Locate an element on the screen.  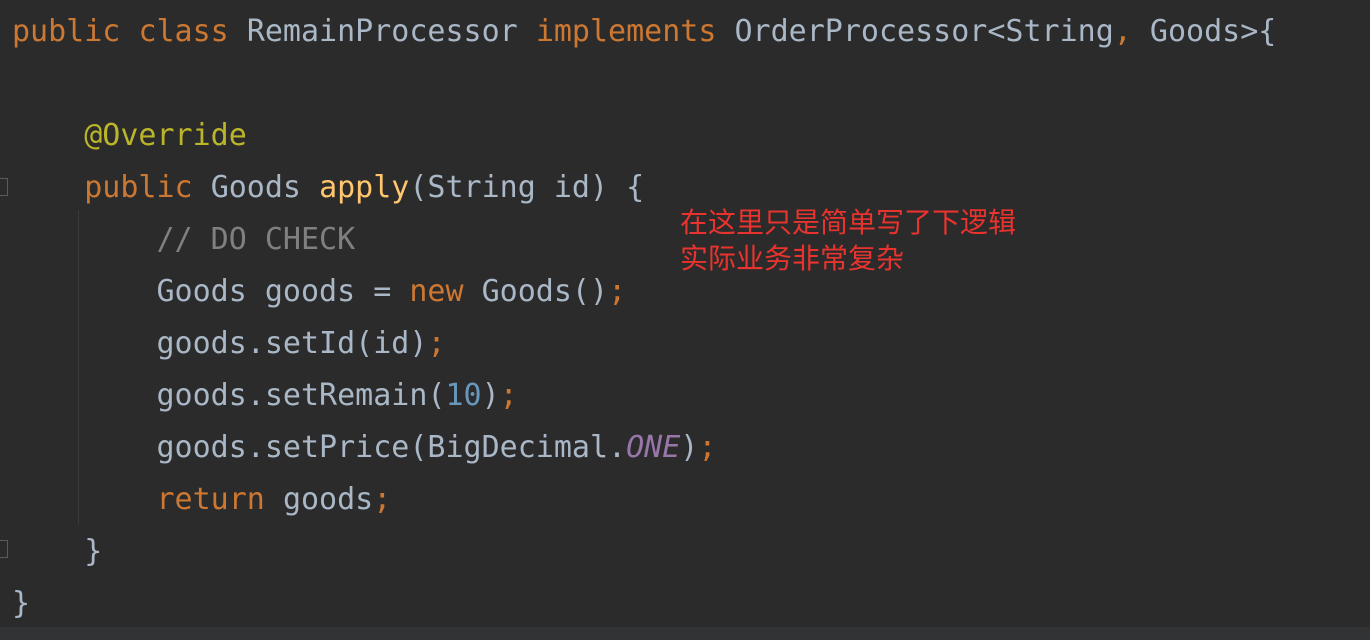
comma: , is located at coordinates (1122, 31).